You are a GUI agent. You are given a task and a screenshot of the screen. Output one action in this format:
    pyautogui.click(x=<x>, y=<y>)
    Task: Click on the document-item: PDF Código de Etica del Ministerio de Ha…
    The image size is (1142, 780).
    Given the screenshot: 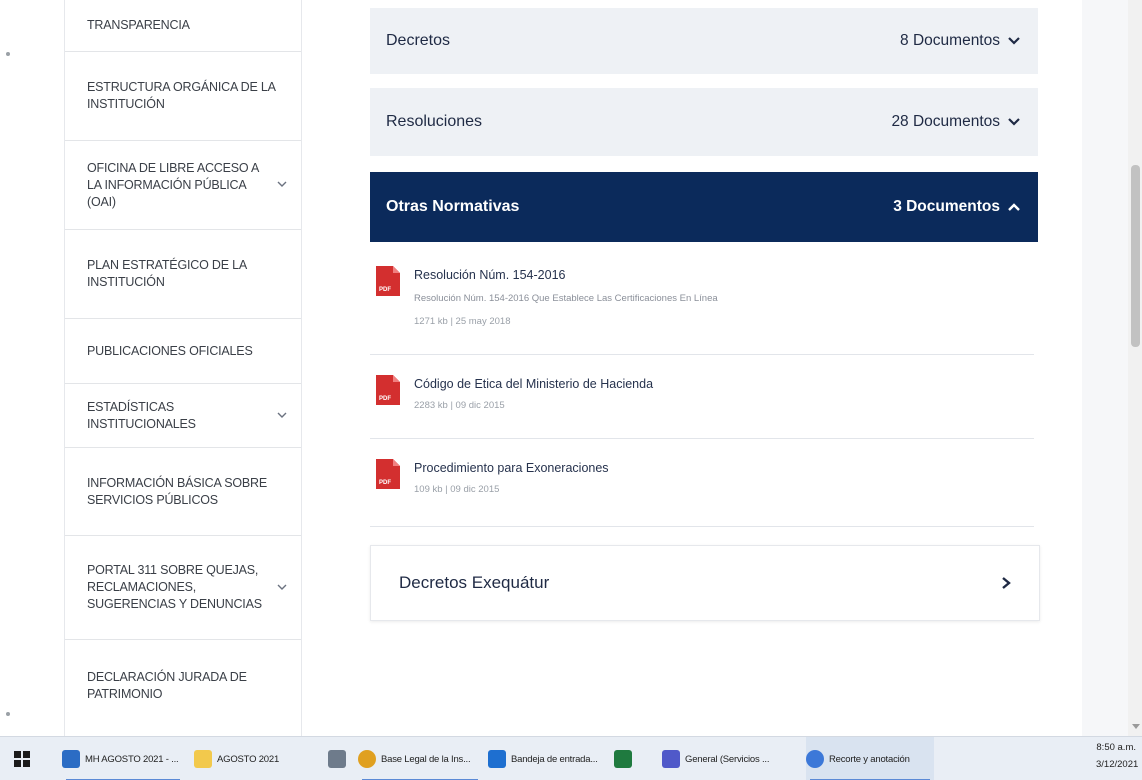 What is the action you would take?
    pyautogui.click(x=702, y=397)
    